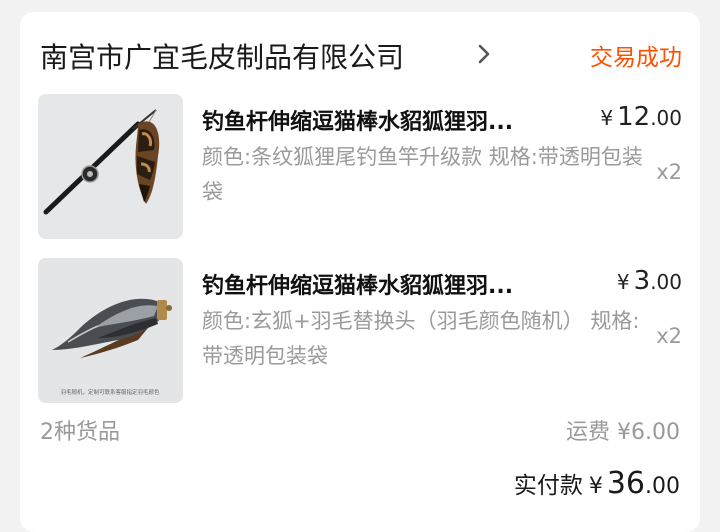 This screenshot has height=532, width=720. Describe the element at coordinates (636, 58) in the screenshot. I see `order-status: 交易成功` at that location.